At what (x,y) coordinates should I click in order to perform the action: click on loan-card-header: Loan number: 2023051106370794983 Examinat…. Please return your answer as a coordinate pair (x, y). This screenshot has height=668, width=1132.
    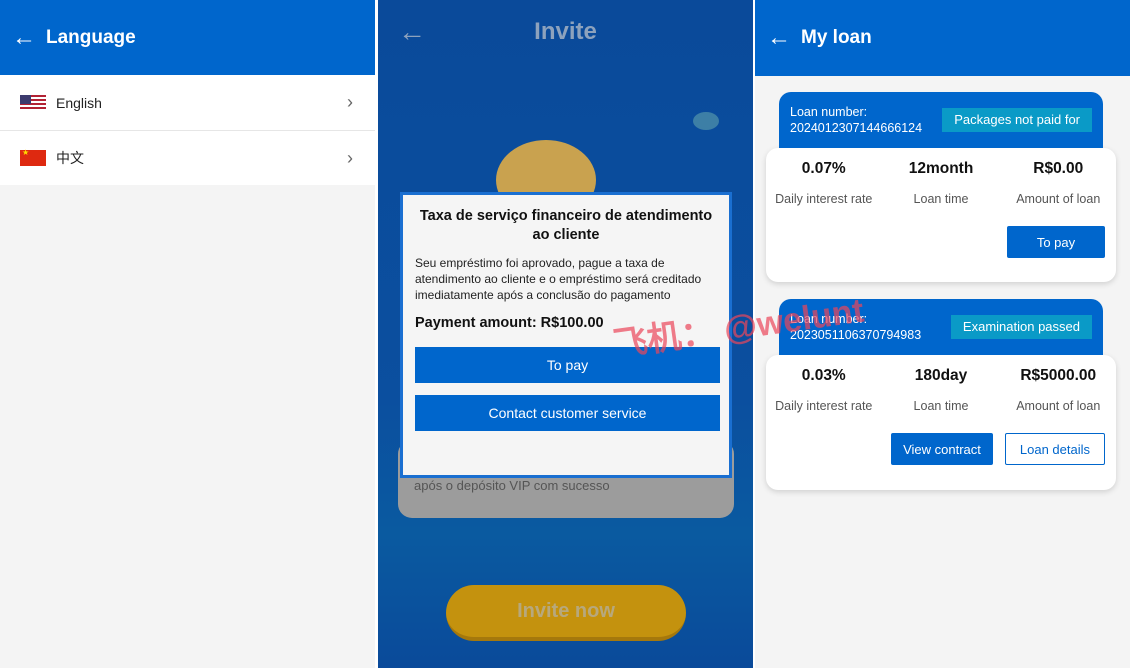
    Looking at the image, I should click on (941, 327).